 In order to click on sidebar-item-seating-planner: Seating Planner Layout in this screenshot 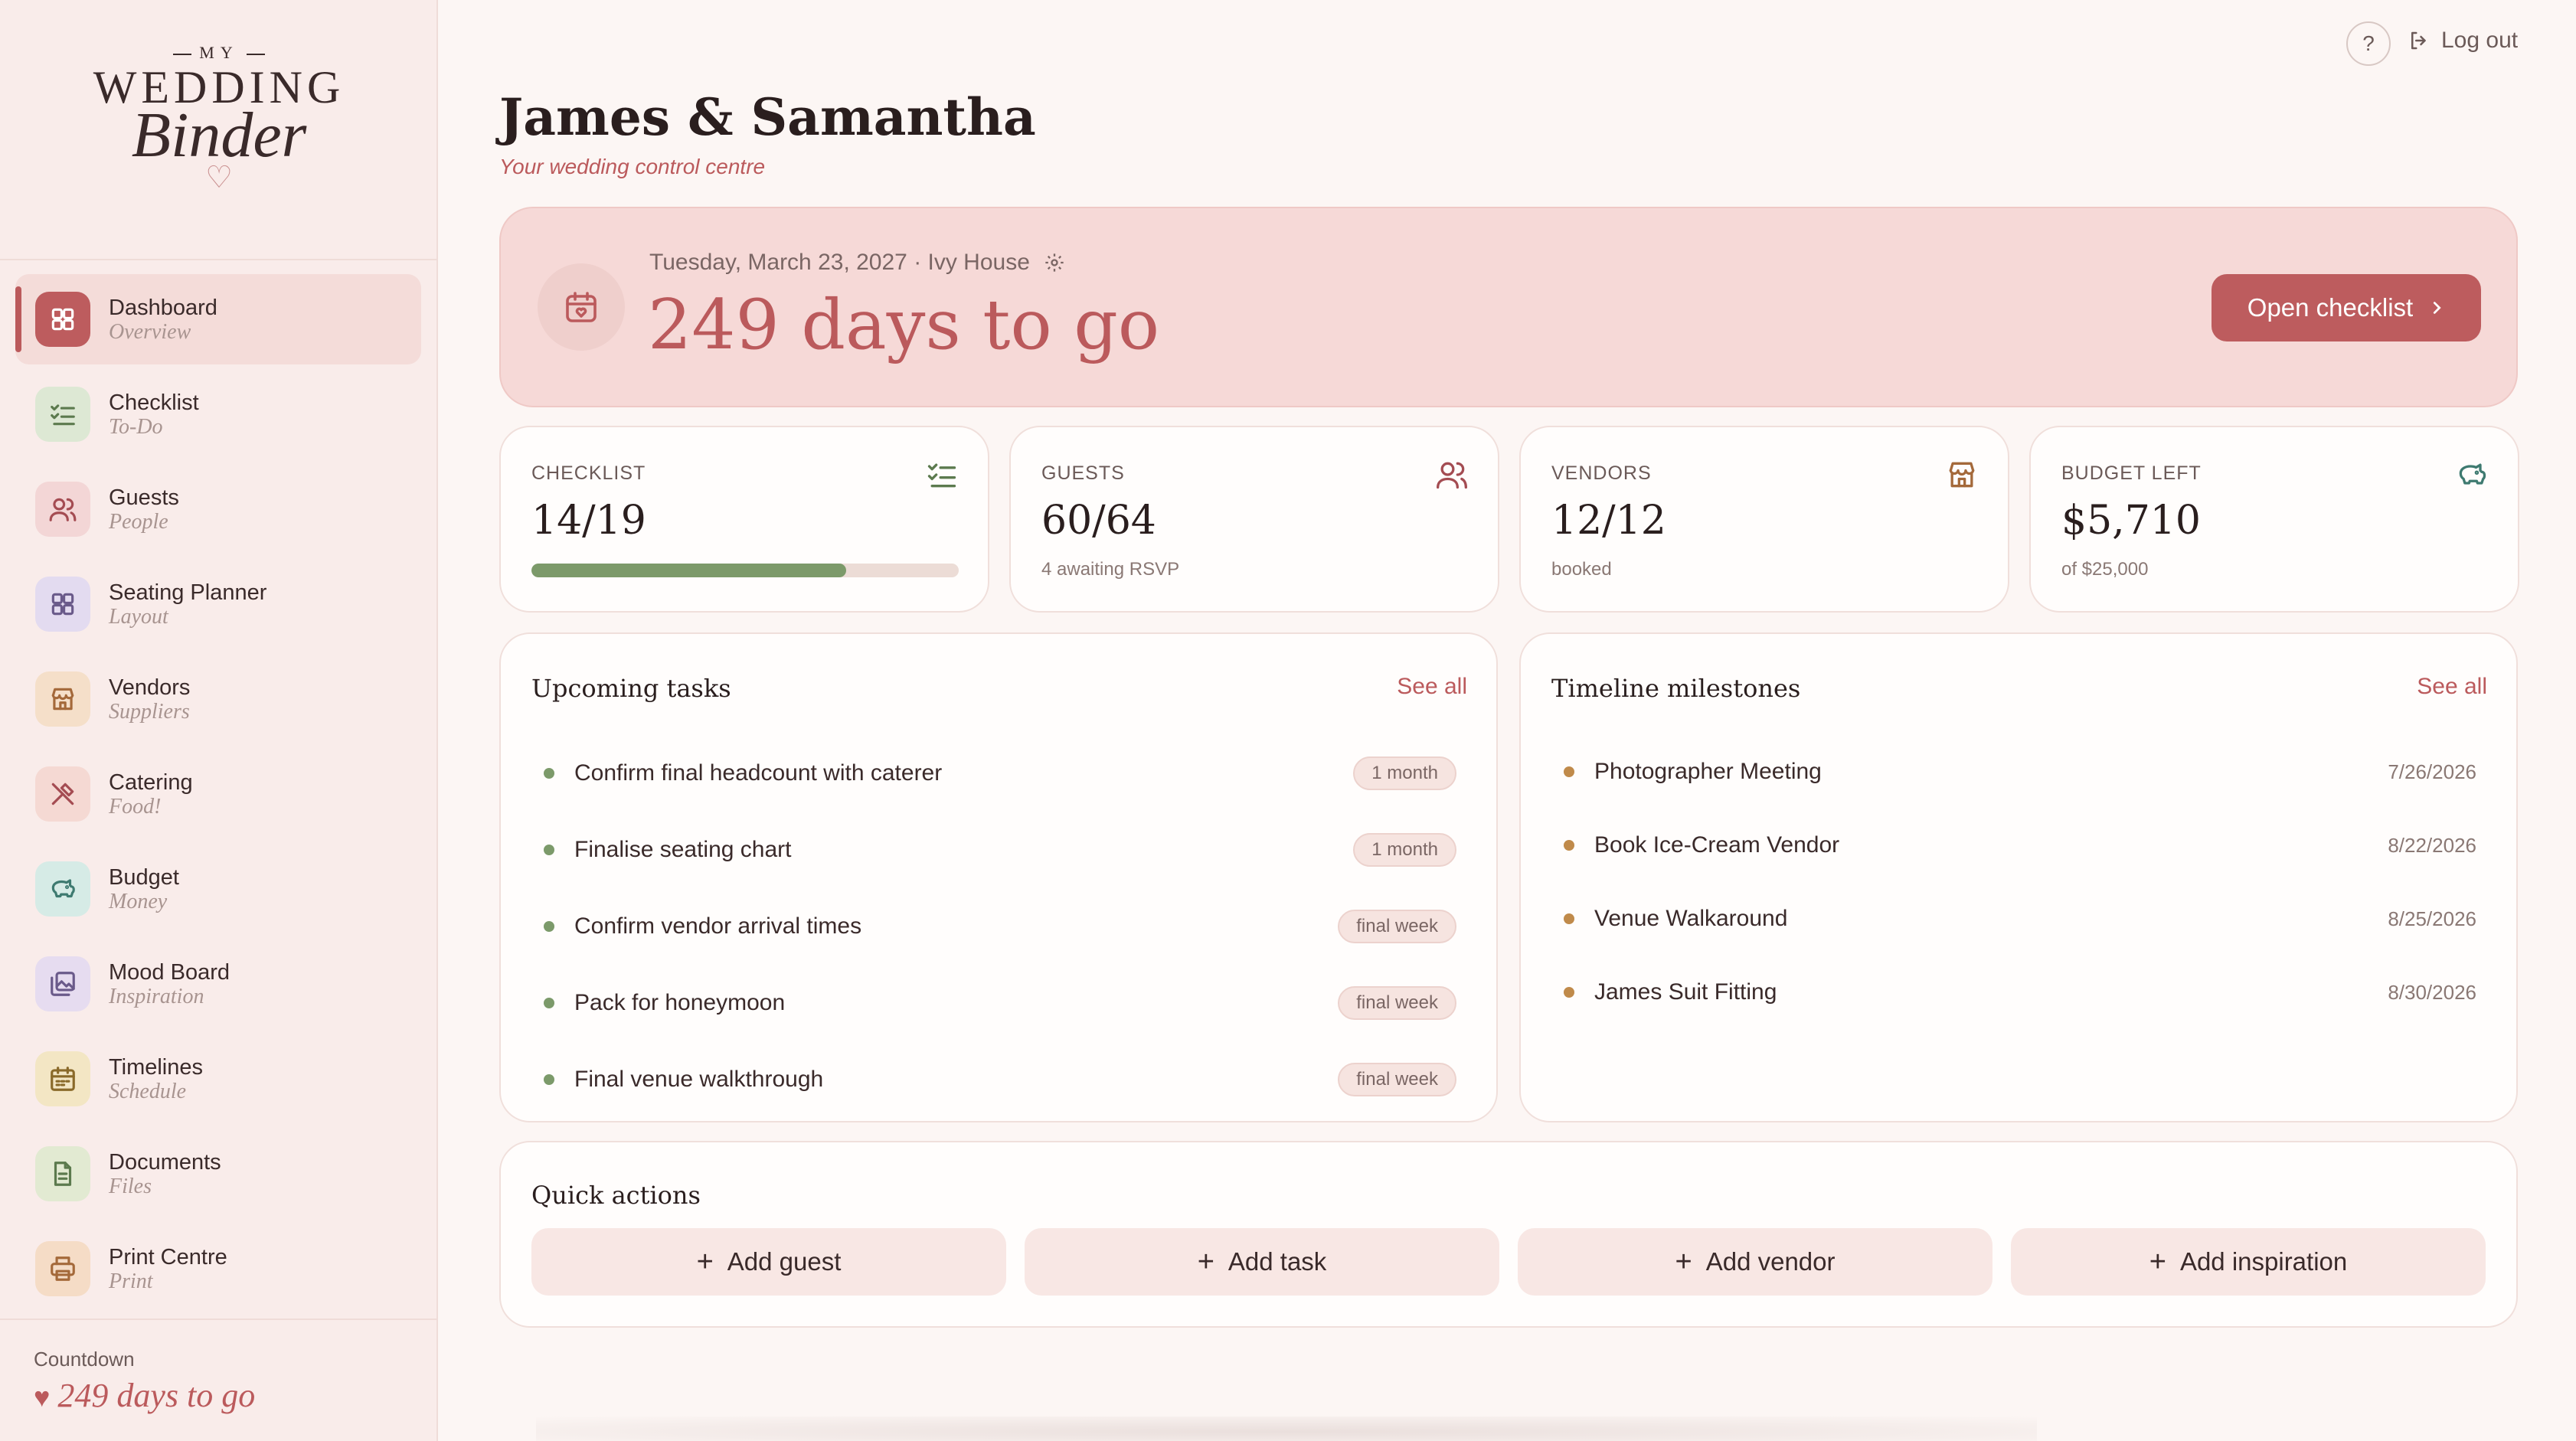, I will do `click(218, 604)`.